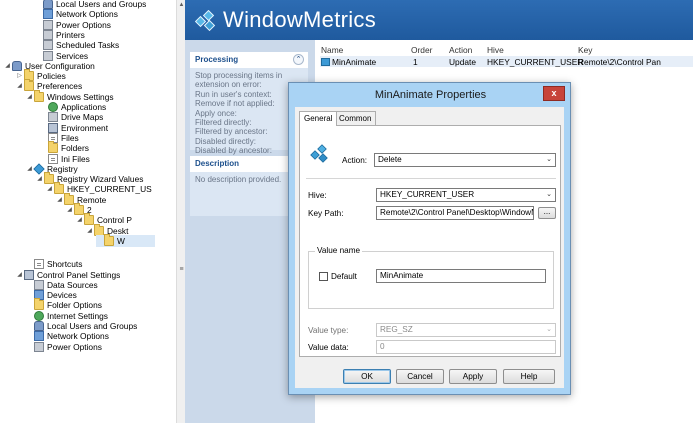 This screenshot has height=423, width=693. What do you see at coordinates (465, 160) in the screenshot?
I see `action-select: Delete ⌄` at bounding box center [465, 160].